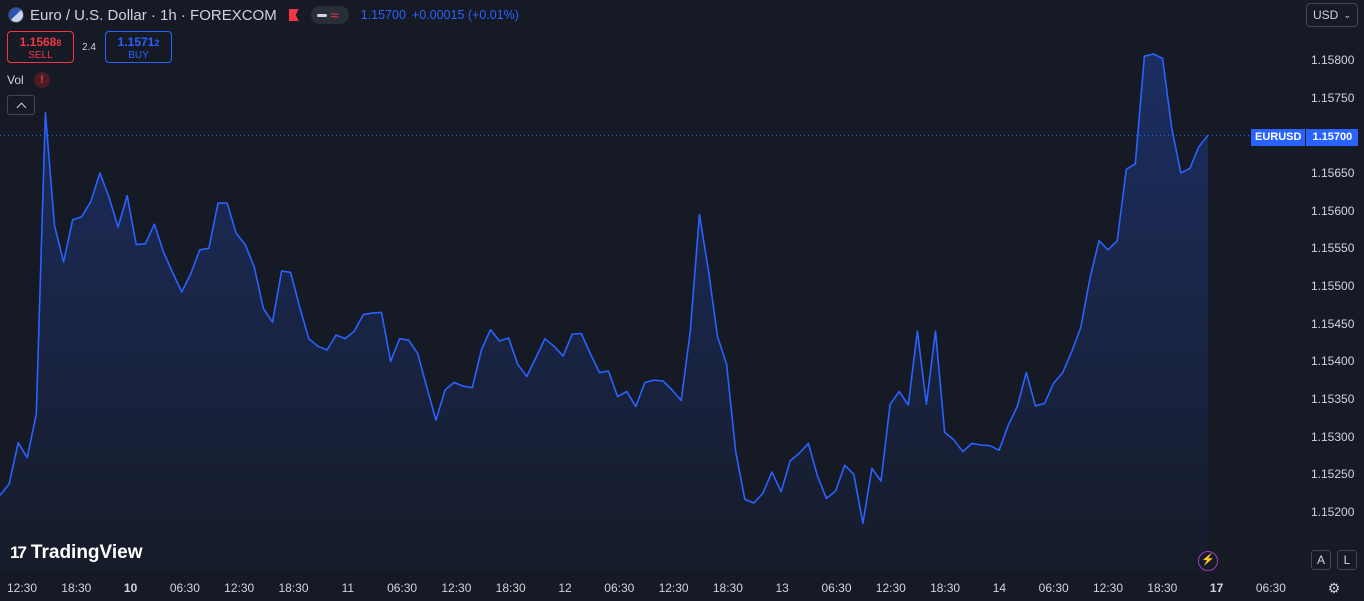 Image resolution: width=1364 pixels, height=601 pixels. Describe the element at coordinates (334, 15) in the screenshot. I see `approx-icon: ≈` at that location.